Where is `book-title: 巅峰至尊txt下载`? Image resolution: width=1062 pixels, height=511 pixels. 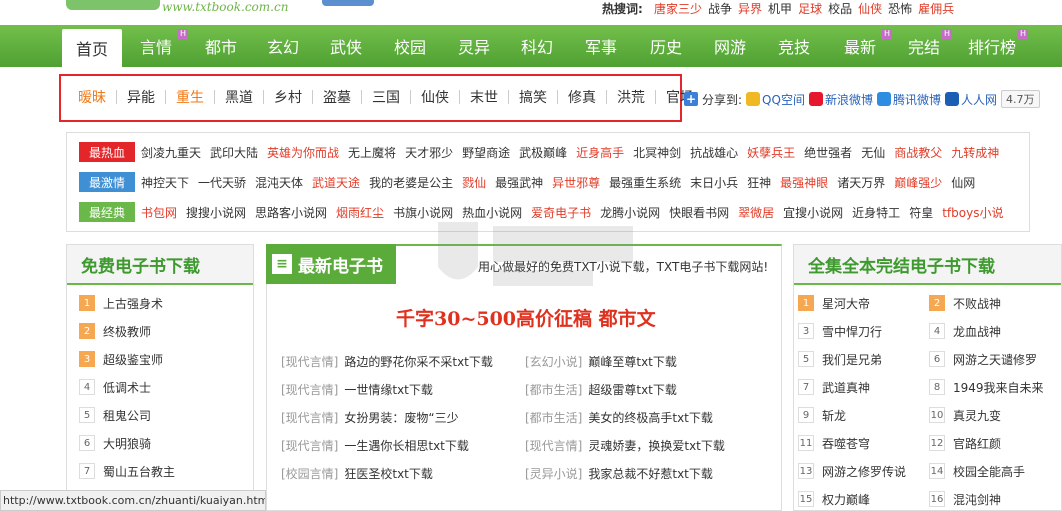 book-title: 巅峰至尊txt下载 is located at coordinates (632, 361).